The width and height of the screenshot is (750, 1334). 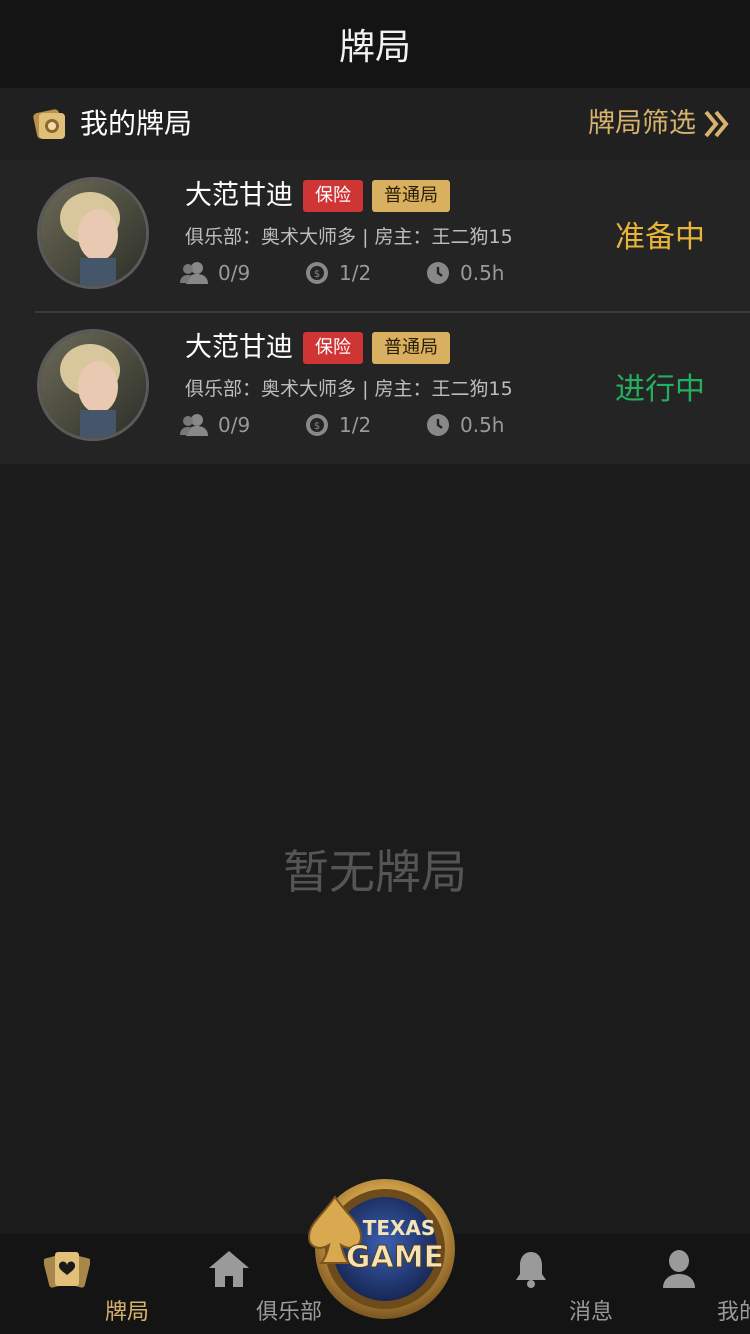 I want to click on user-icon, so click(x=679, y=1269).